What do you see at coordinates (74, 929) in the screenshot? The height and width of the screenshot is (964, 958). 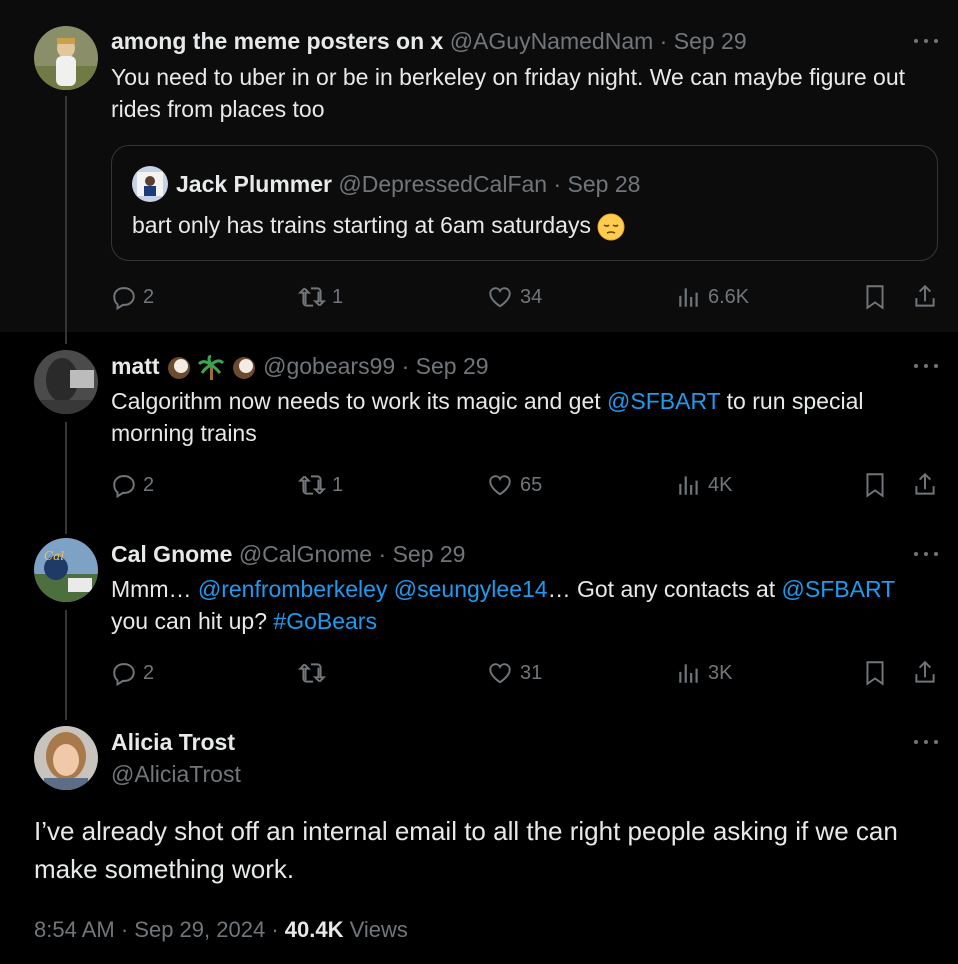 I see `tweet-time: 8:54 AM` at bounding box center [74, 929].